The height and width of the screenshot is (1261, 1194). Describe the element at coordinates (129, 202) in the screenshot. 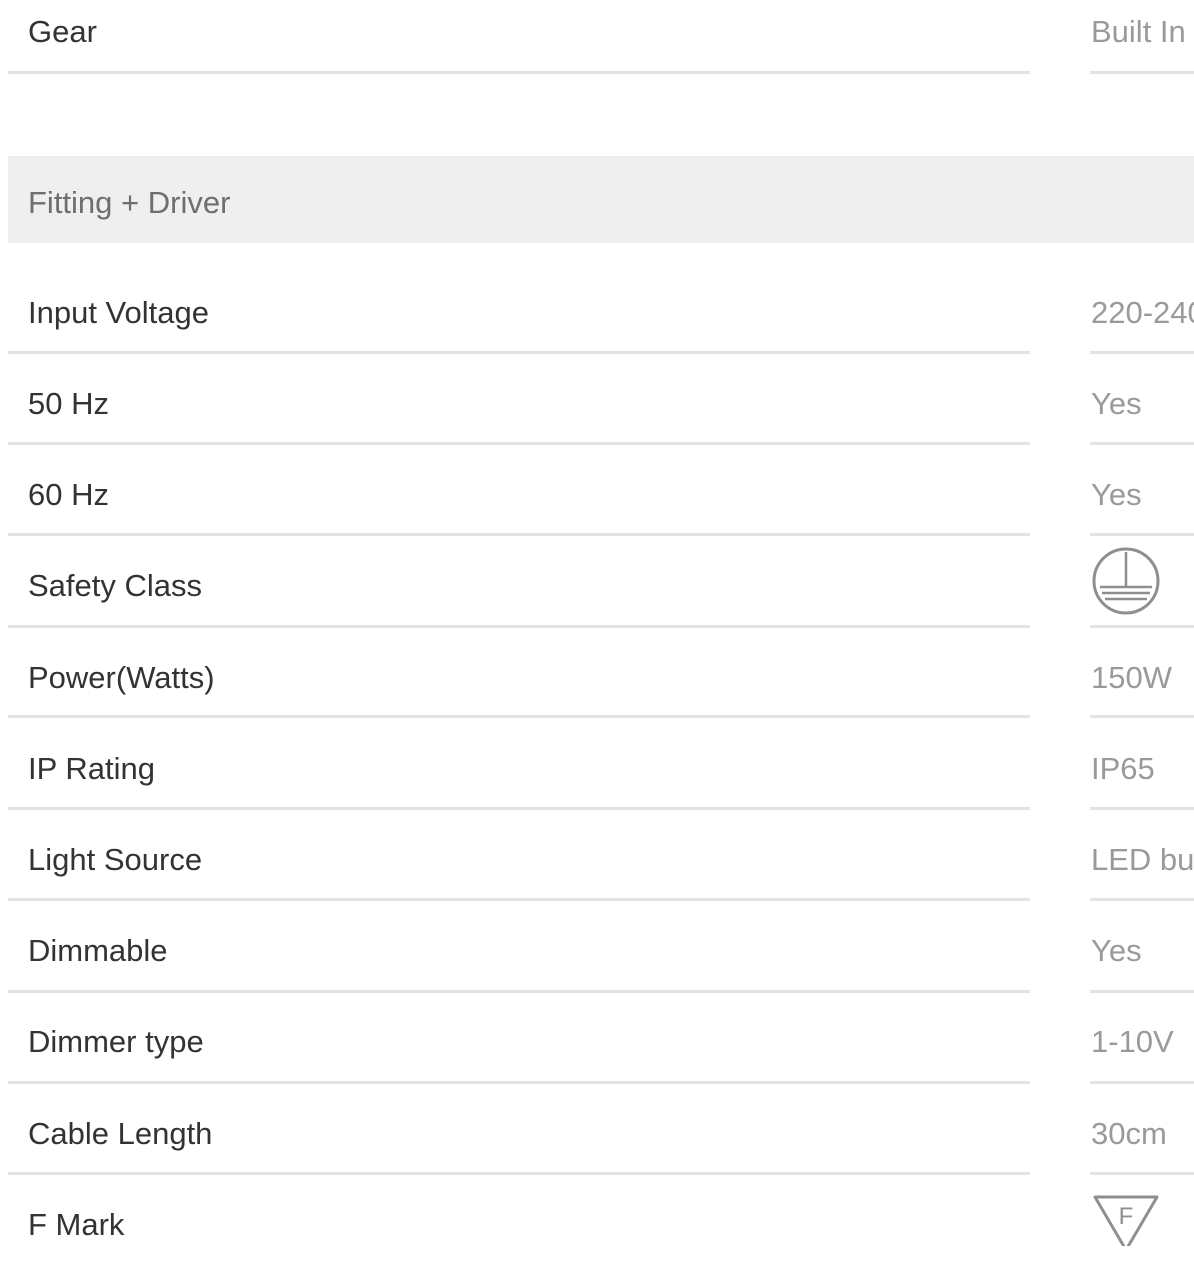

I see `section-title: Fitting + Driver` at that location.